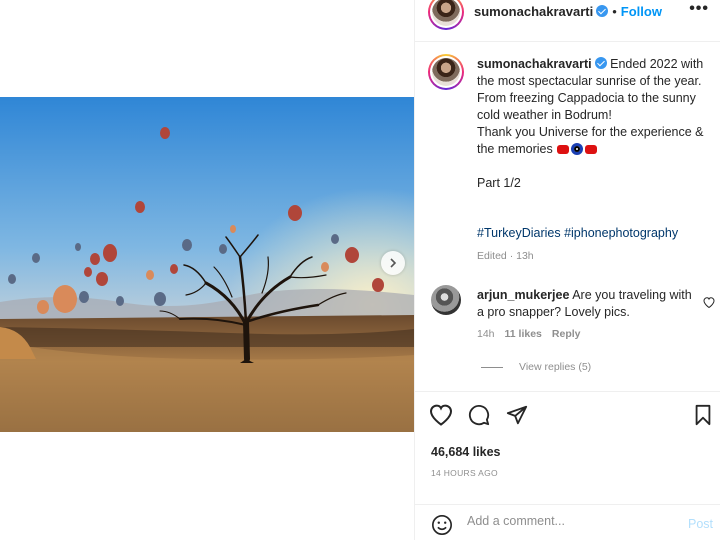 Image resolution: width=720 pixels, height=540 pixels. What do you see at coordinates (519, 233) in the screenshot?
I see `hashtag-link: #TurkeyDiaries` at bounding box center [519, 233].